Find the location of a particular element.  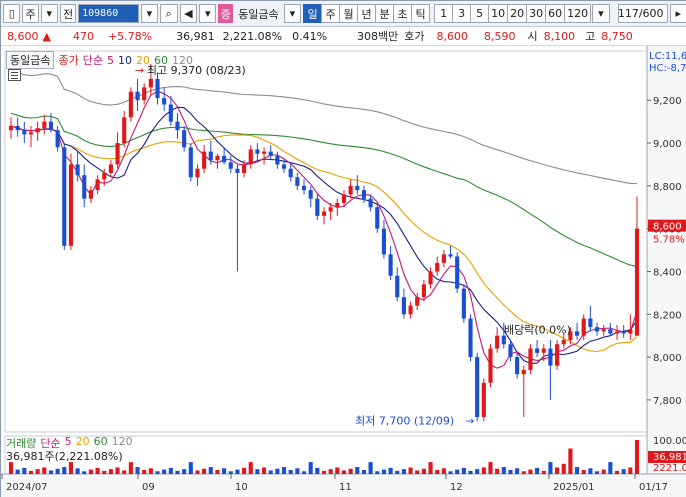

period-button: 초 is located at coordinates (403, 13).